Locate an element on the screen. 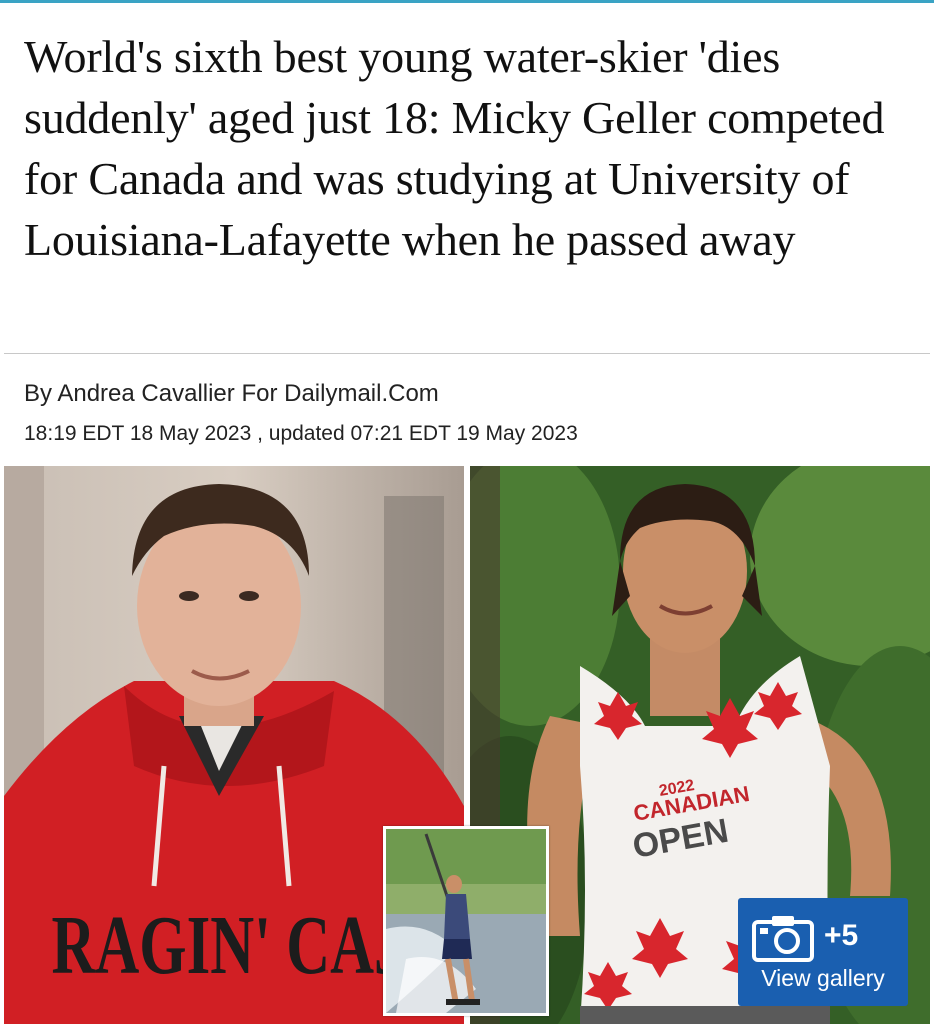 The image size is (934, 1024). waterski-inset-photo is located at coordinates (466, 921).